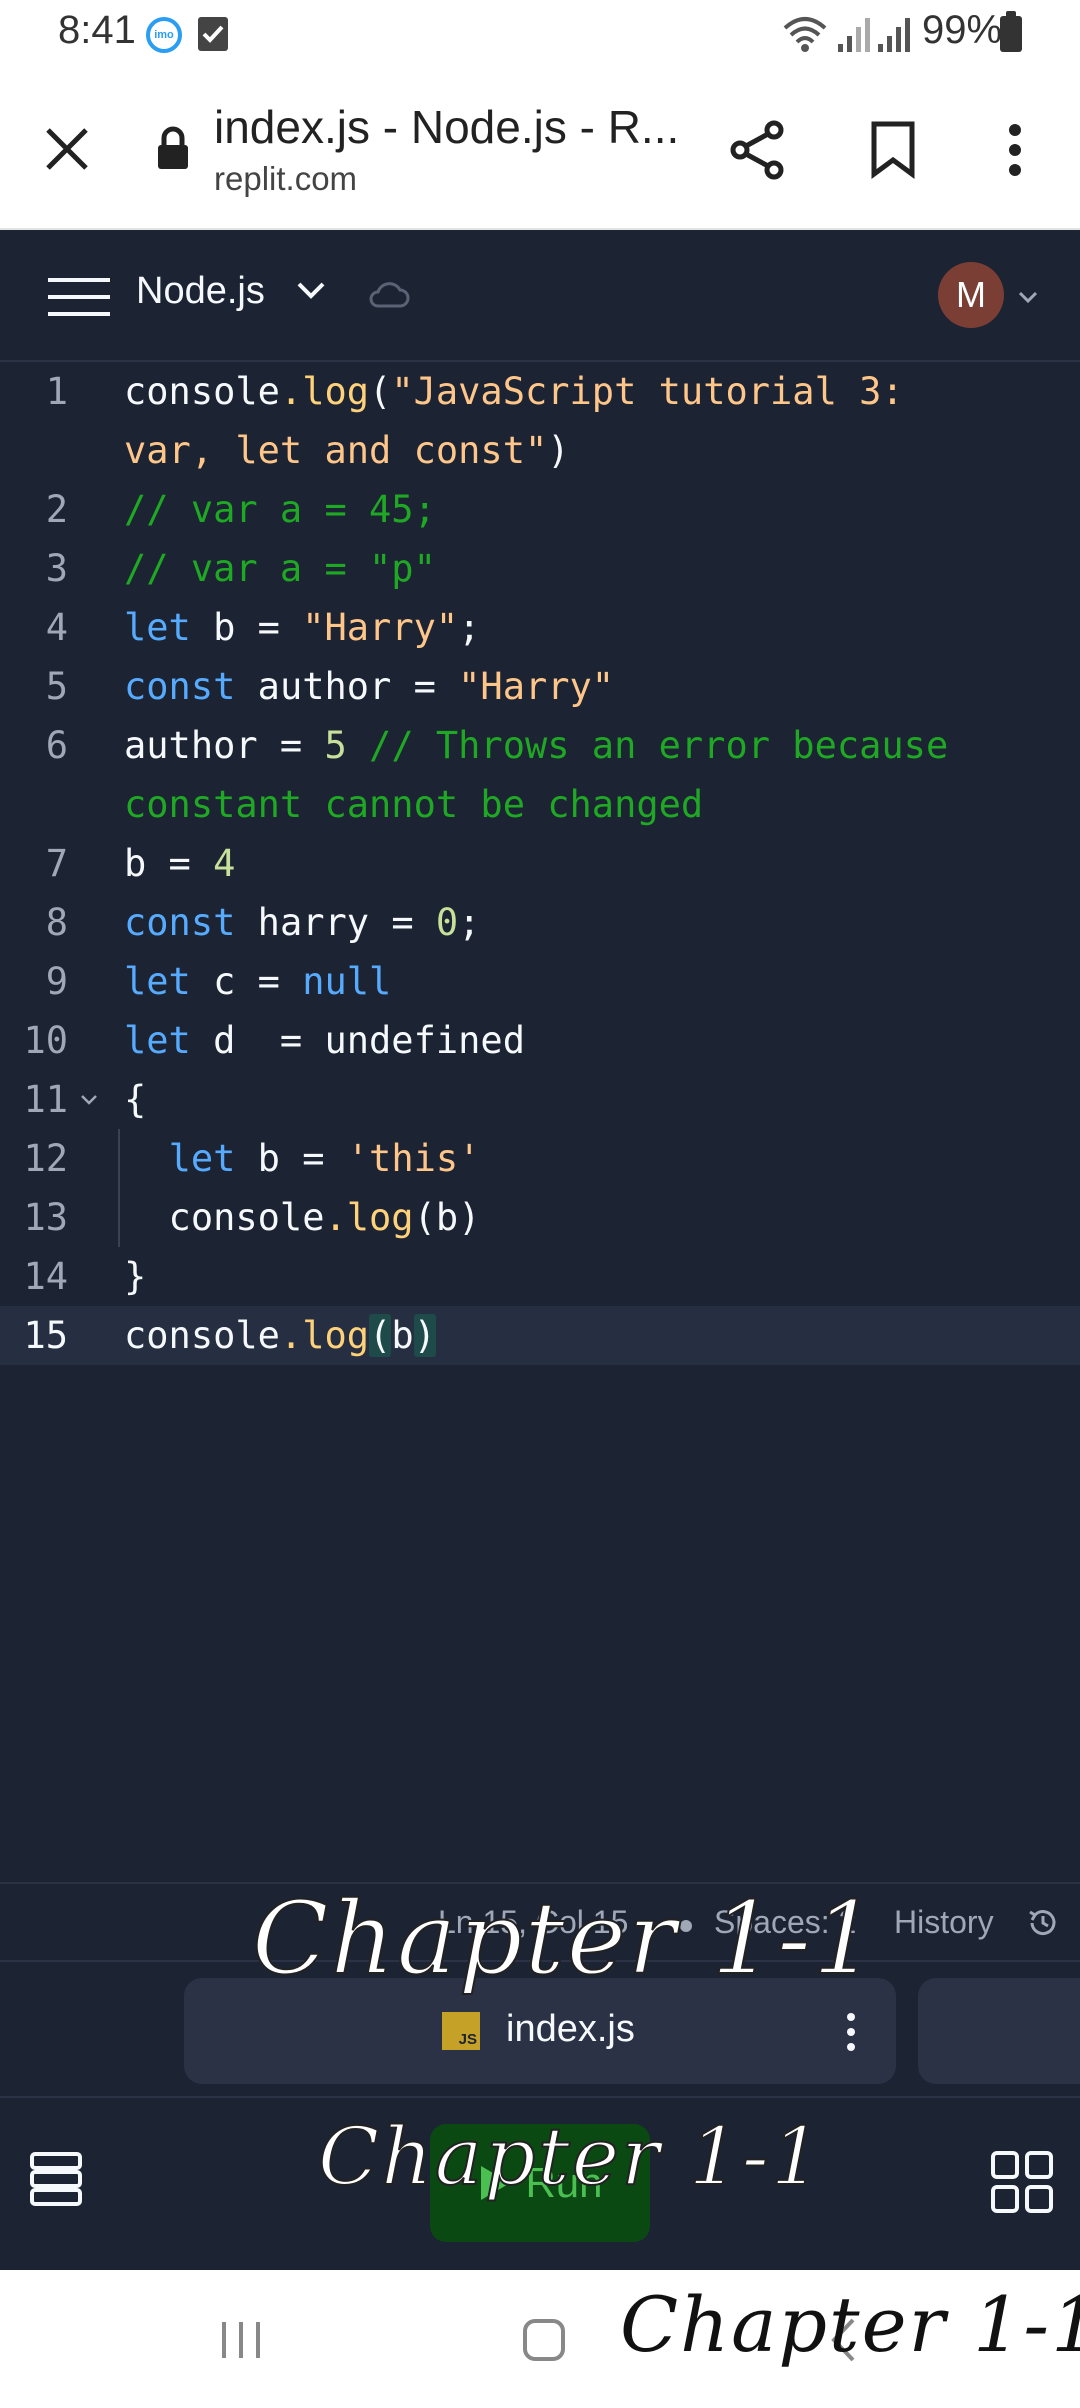 The width and height of the screenshot is (1080, 2408). I want to click on tab-more-vert-icon, so click(851, 2032).